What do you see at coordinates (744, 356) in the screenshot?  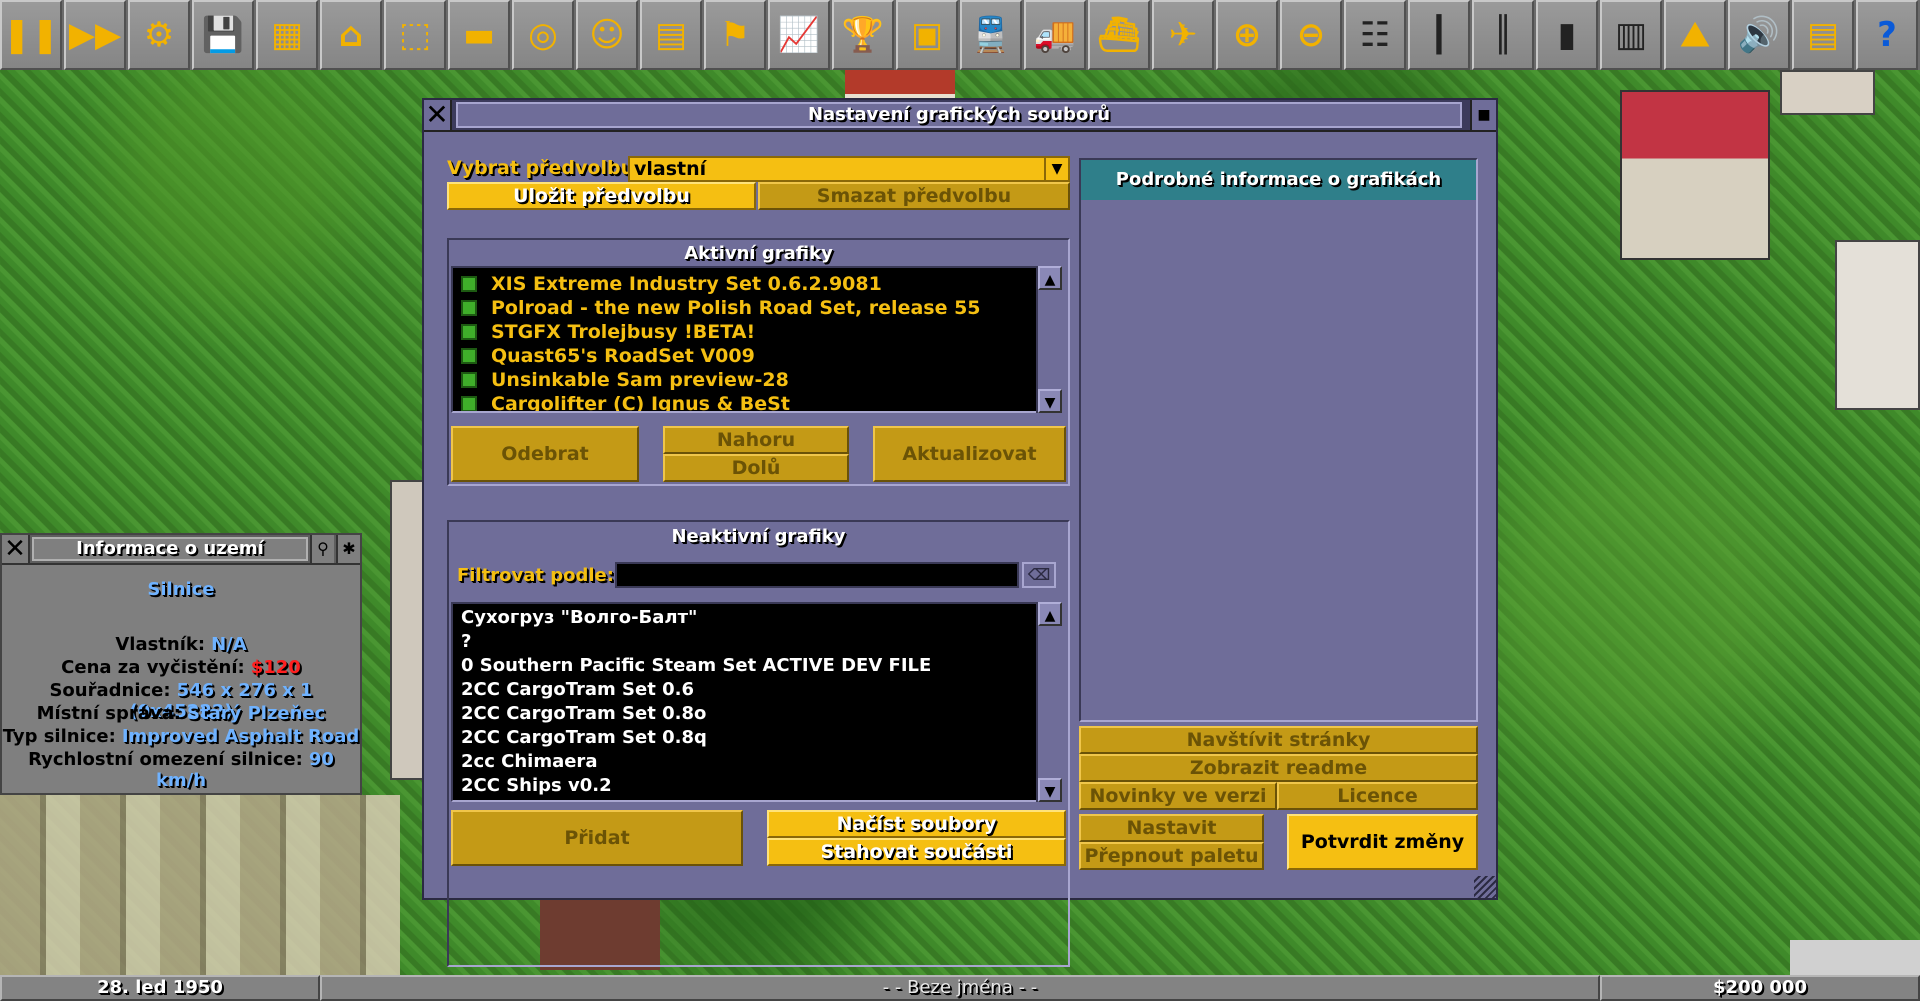 I see `active-grf-item: Quast65's RoadSet V009` at bounding box center [744, 356].